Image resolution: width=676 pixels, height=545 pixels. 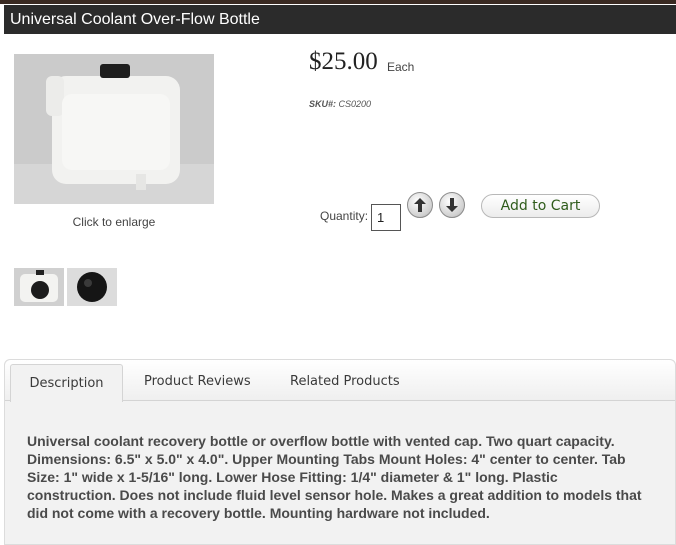 What do you see at coordinates (135, 19) in the screenshot?
I see `product-title: Universal Coolant Over-Flow Bottle` at bounding box center [135, 19].